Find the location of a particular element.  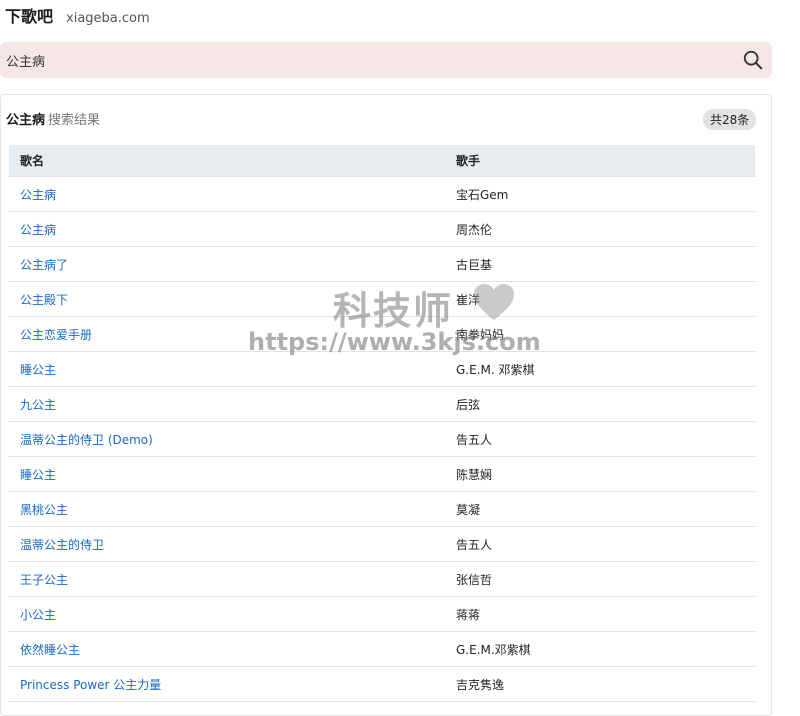

table-row: 依然睡公主 G.E.M.邓紫棋 is located at coordinates (382, 649).